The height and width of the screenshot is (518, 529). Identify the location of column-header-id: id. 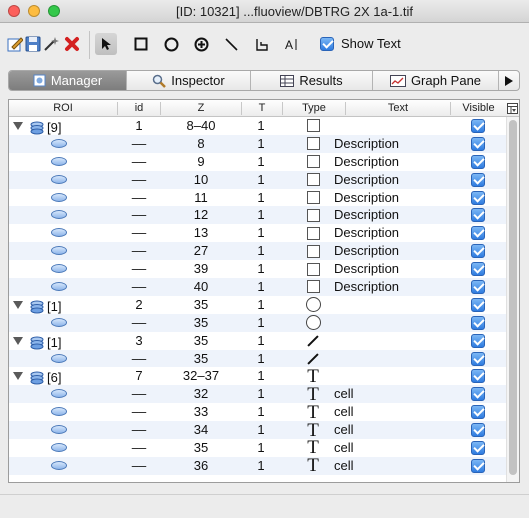
(139, 108).